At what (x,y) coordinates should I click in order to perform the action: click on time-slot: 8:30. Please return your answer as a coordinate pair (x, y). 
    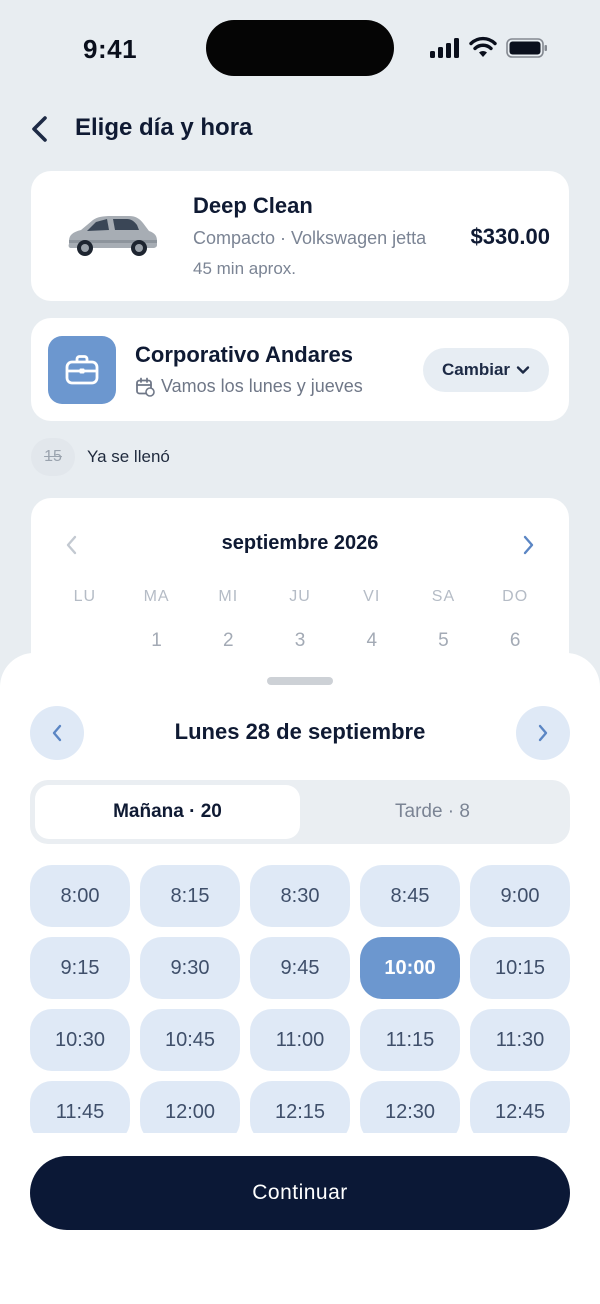
    Looking at the image, I should click on (300, 896).